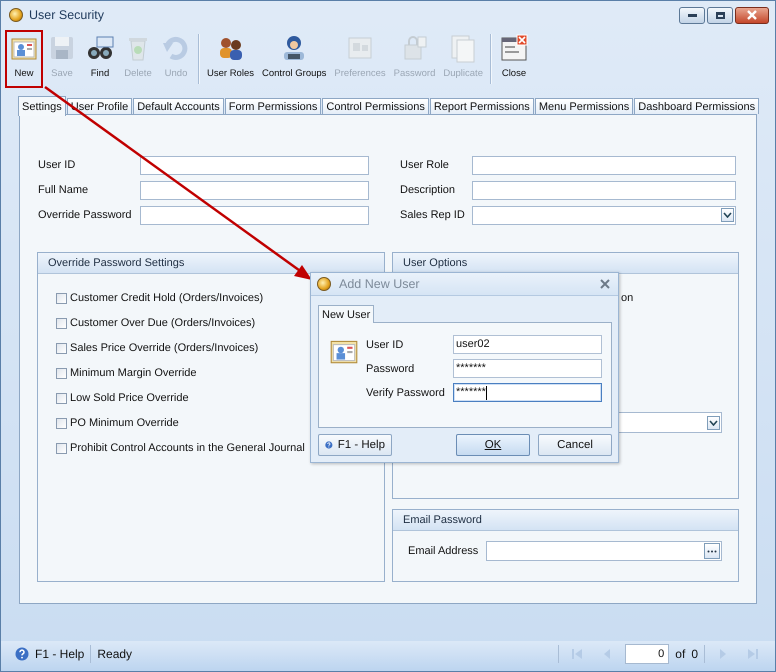 The width and height of the screenshot is (776, 672). What do you see at coordinates (482, 106) in the screenshot?
I see `tab: Report Permissions` at bounding box center [482, 106].